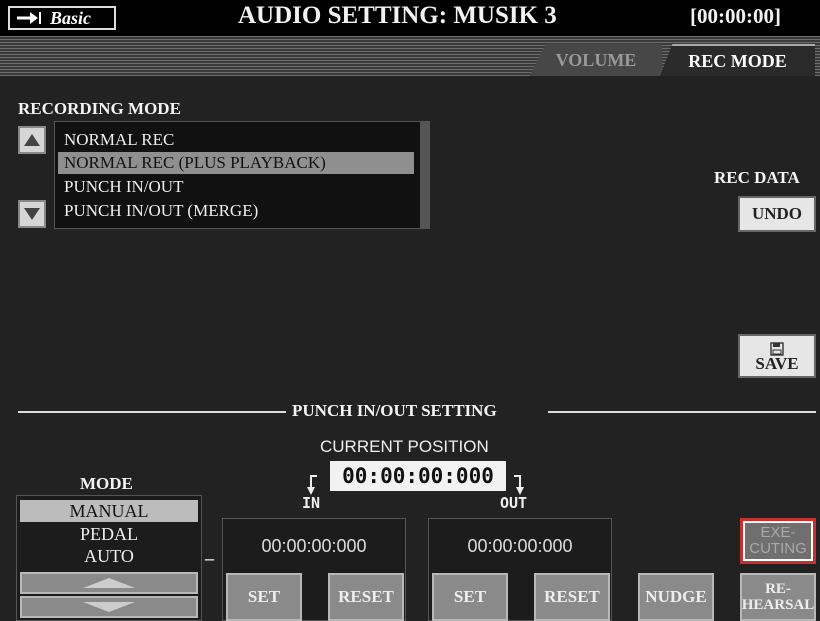 This screenshot has width=820, height=621. I want to click on list-item-selected: NORMAL REC (PLUS PLAYBACK), so click(236, 163).